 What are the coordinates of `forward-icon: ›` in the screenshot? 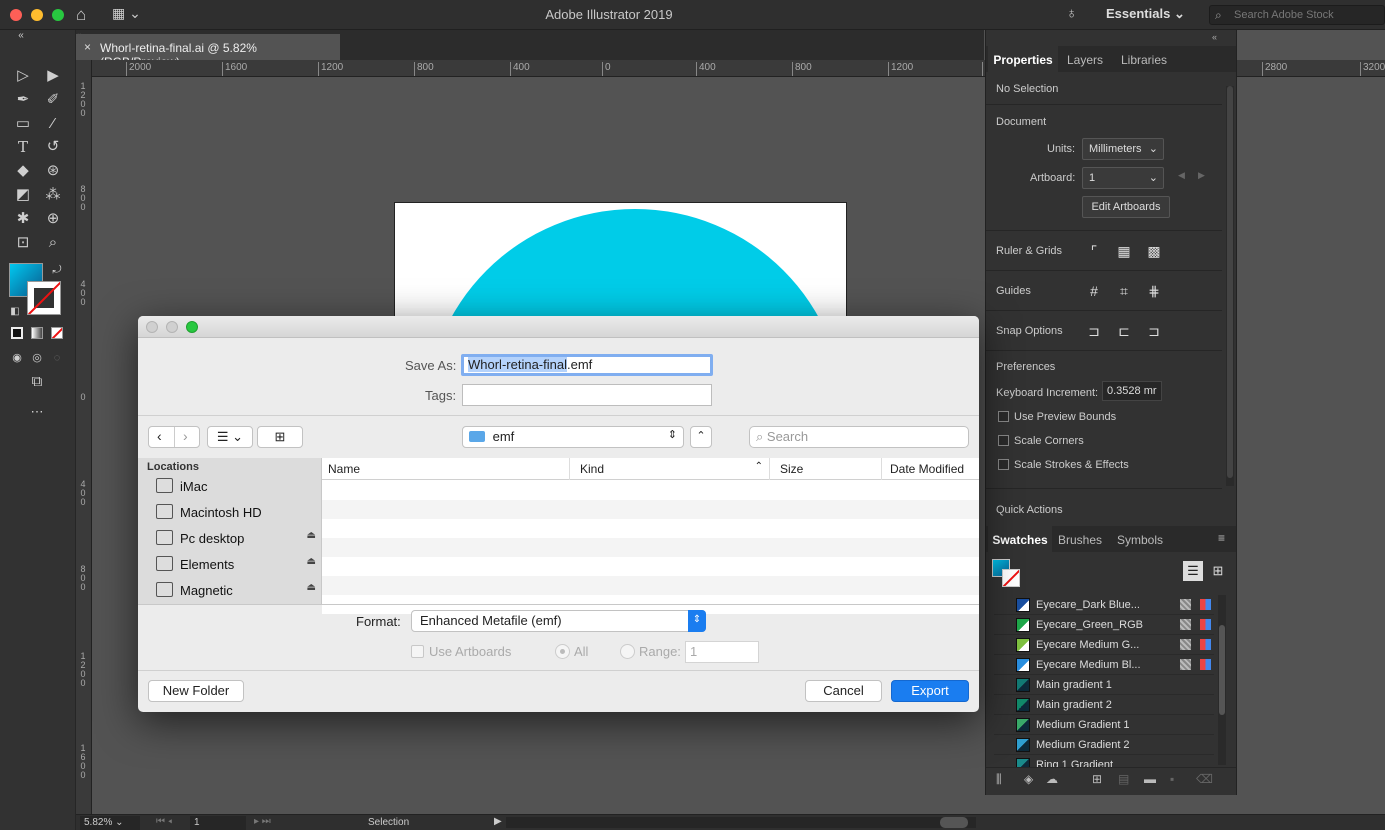 It's located at (185, 436).